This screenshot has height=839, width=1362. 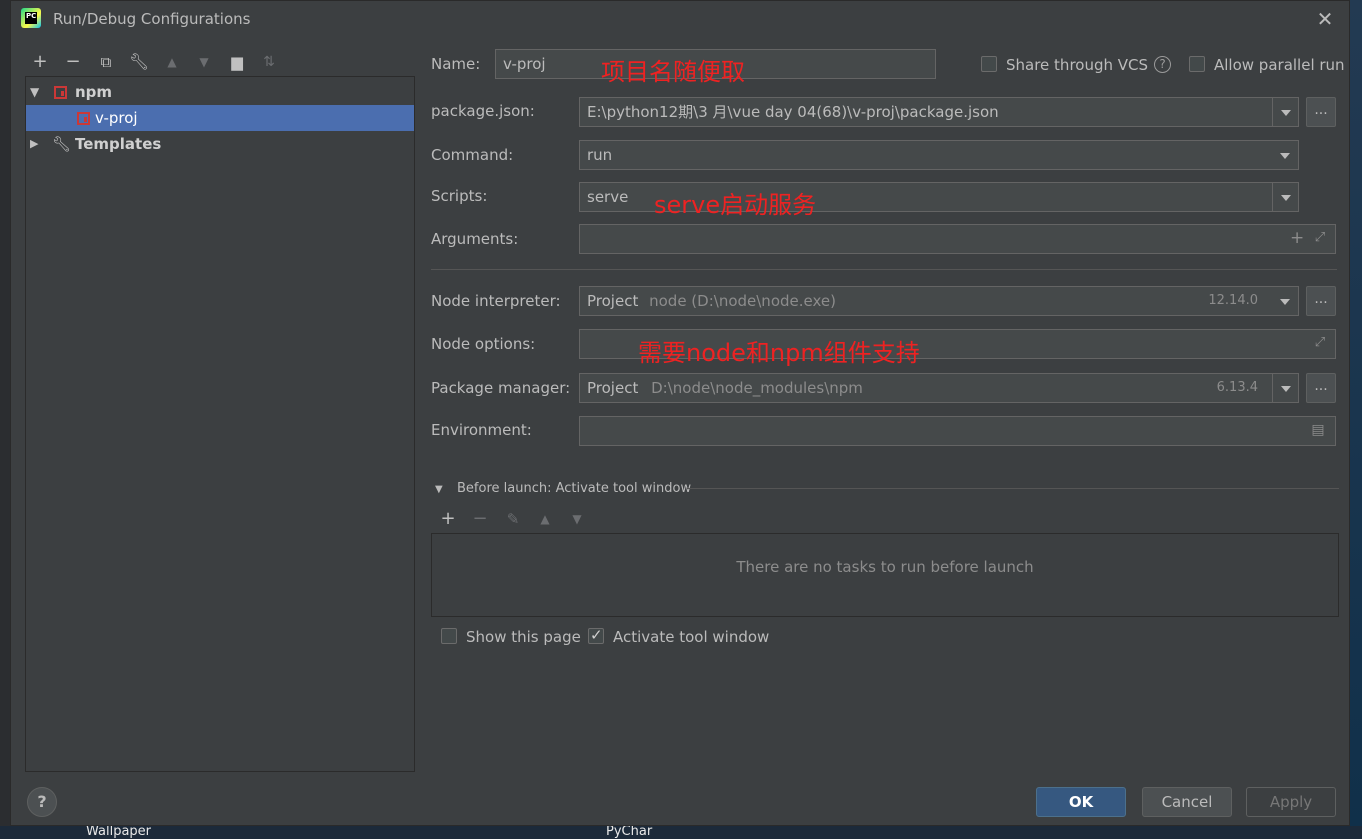 What do you see at coordinates (513, 519) in the screenshot?
I see `edit-task-icon: ✎` at bounding box center [513, 519].